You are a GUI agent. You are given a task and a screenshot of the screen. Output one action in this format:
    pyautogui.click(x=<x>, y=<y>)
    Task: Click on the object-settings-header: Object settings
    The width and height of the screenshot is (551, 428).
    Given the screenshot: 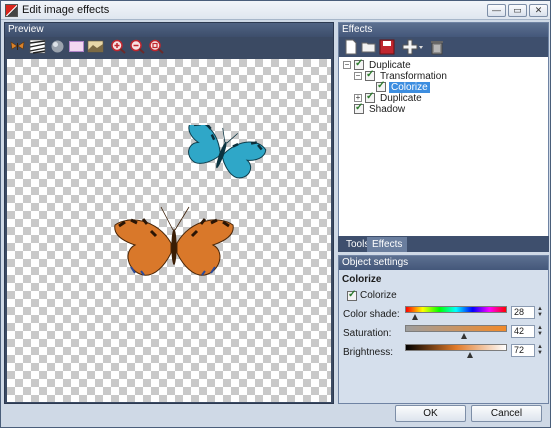 What is the action you would take?
    pyautogui.click(x=443, y=263)
    